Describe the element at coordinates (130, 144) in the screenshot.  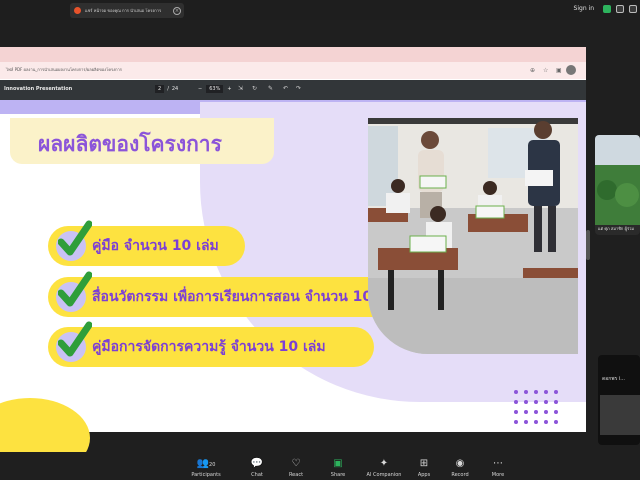
I see `slide-title: ผลผลิตของโครงการ` at that location.